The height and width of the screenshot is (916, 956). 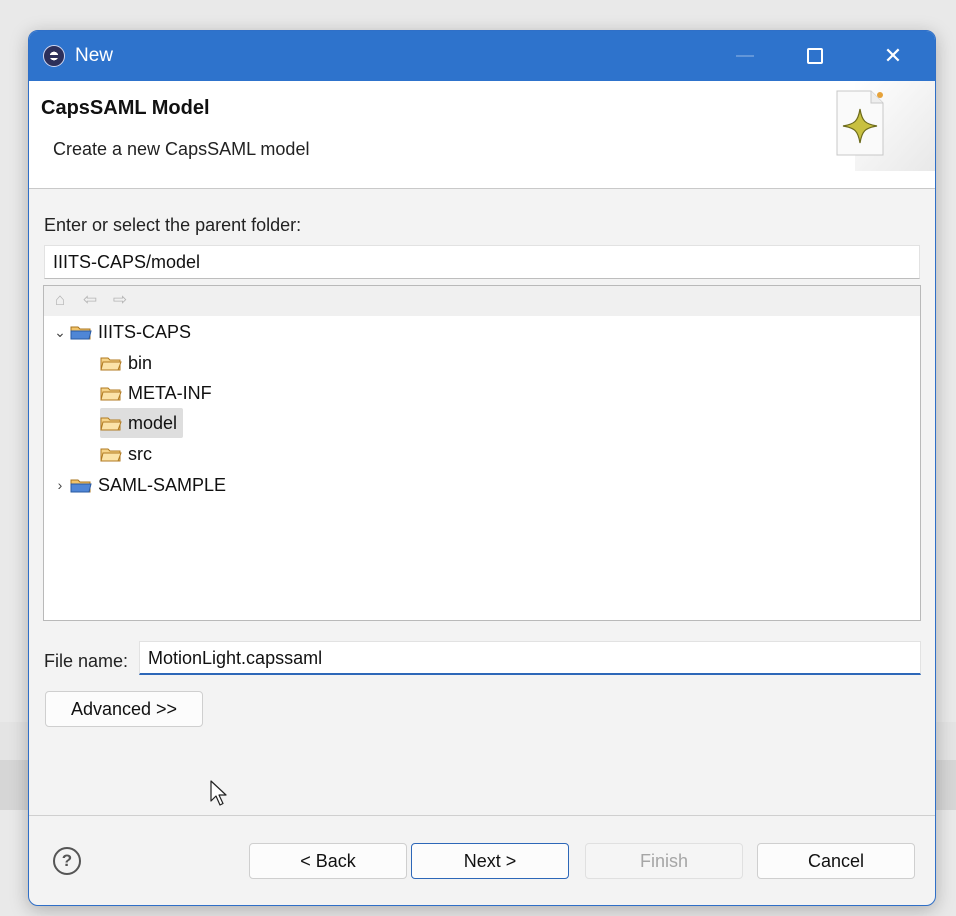 I want to click on tree-item-bin: bin, so click(x=126, y=363).